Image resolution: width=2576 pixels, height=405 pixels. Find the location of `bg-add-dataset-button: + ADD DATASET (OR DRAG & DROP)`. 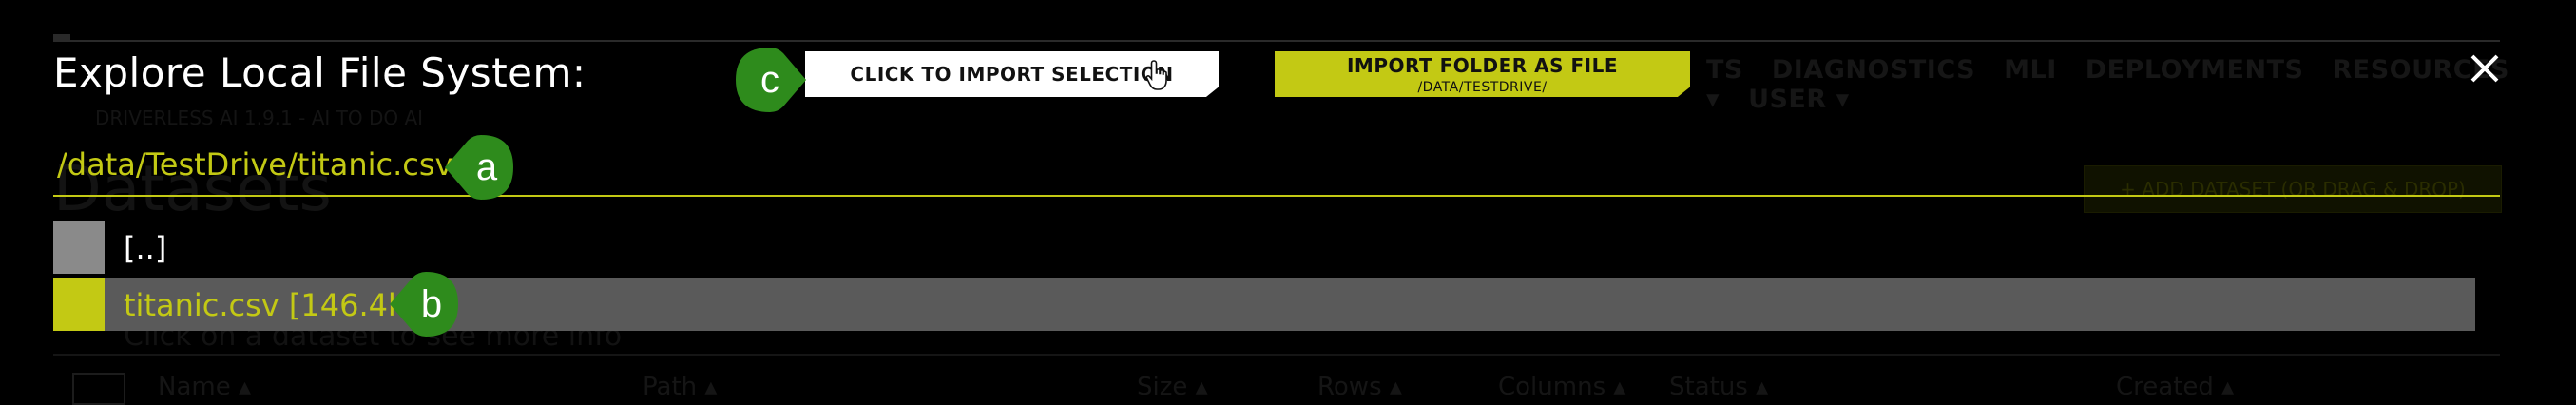

bg-add-dataset-button: + ADD DATASET (OR DRAG & DROP) is located at coordinates (2293, 189).